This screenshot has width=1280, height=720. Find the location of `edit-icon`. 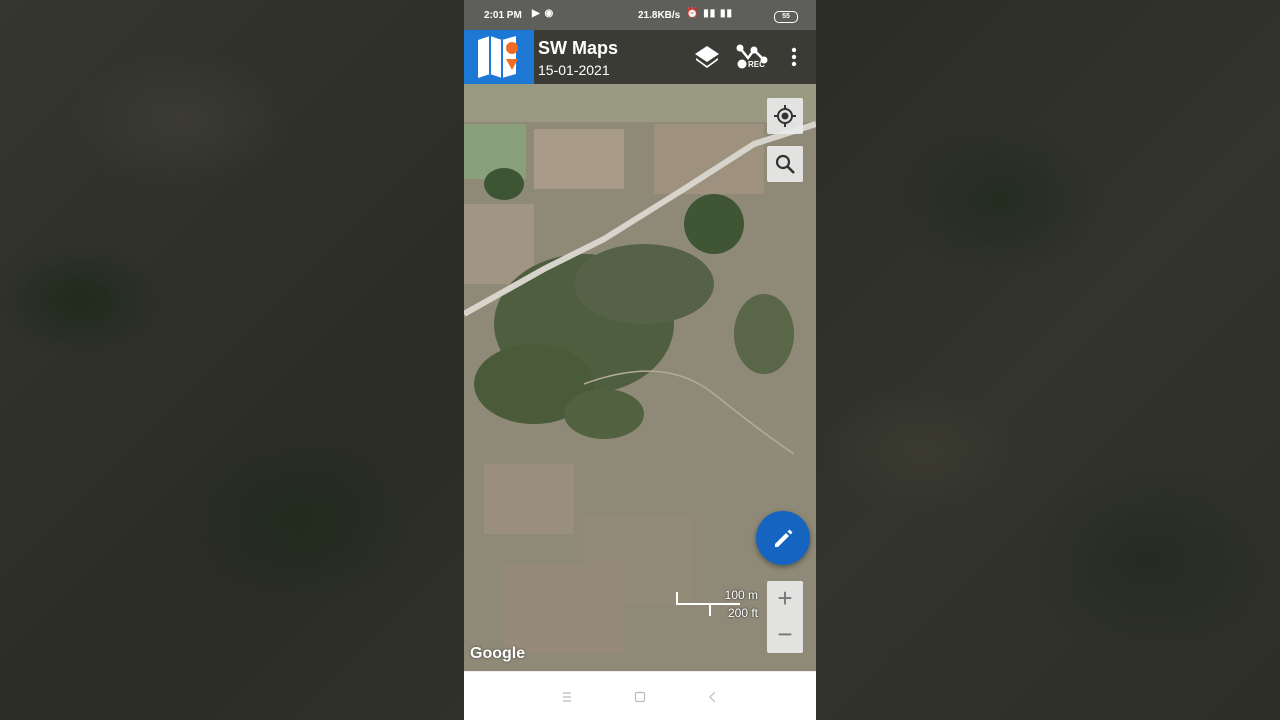

edit-icon is located at coordinates (784, 538).